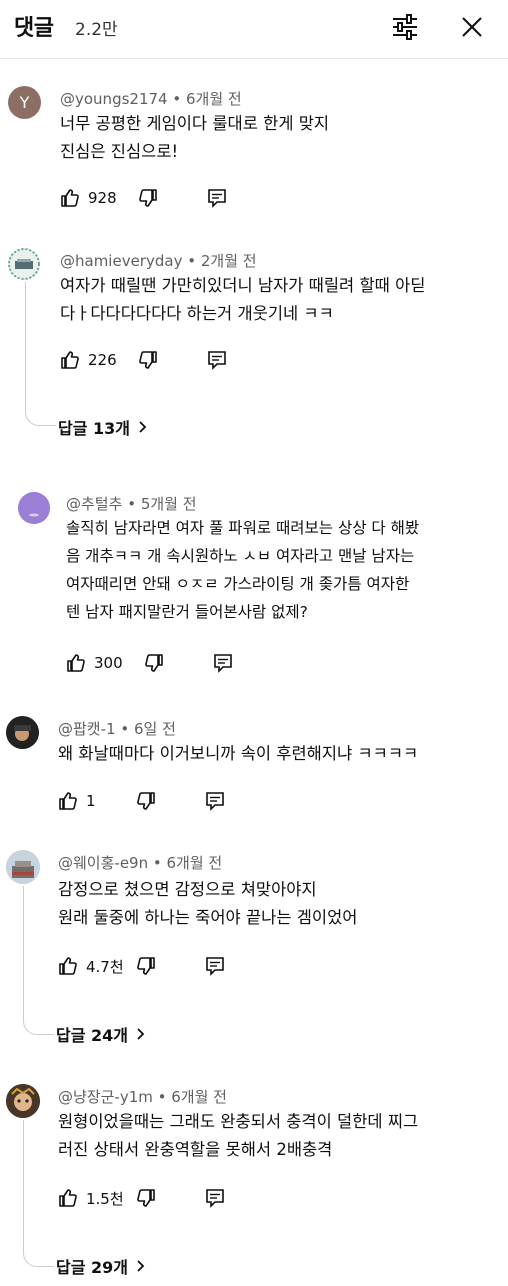  What do you see at coordinates (208, 917) in the screenshot?
I see `comment-line: 원래 둘중에 하나는 죽어야 끝나는 겜이었어` at bounding box center [208, 917].